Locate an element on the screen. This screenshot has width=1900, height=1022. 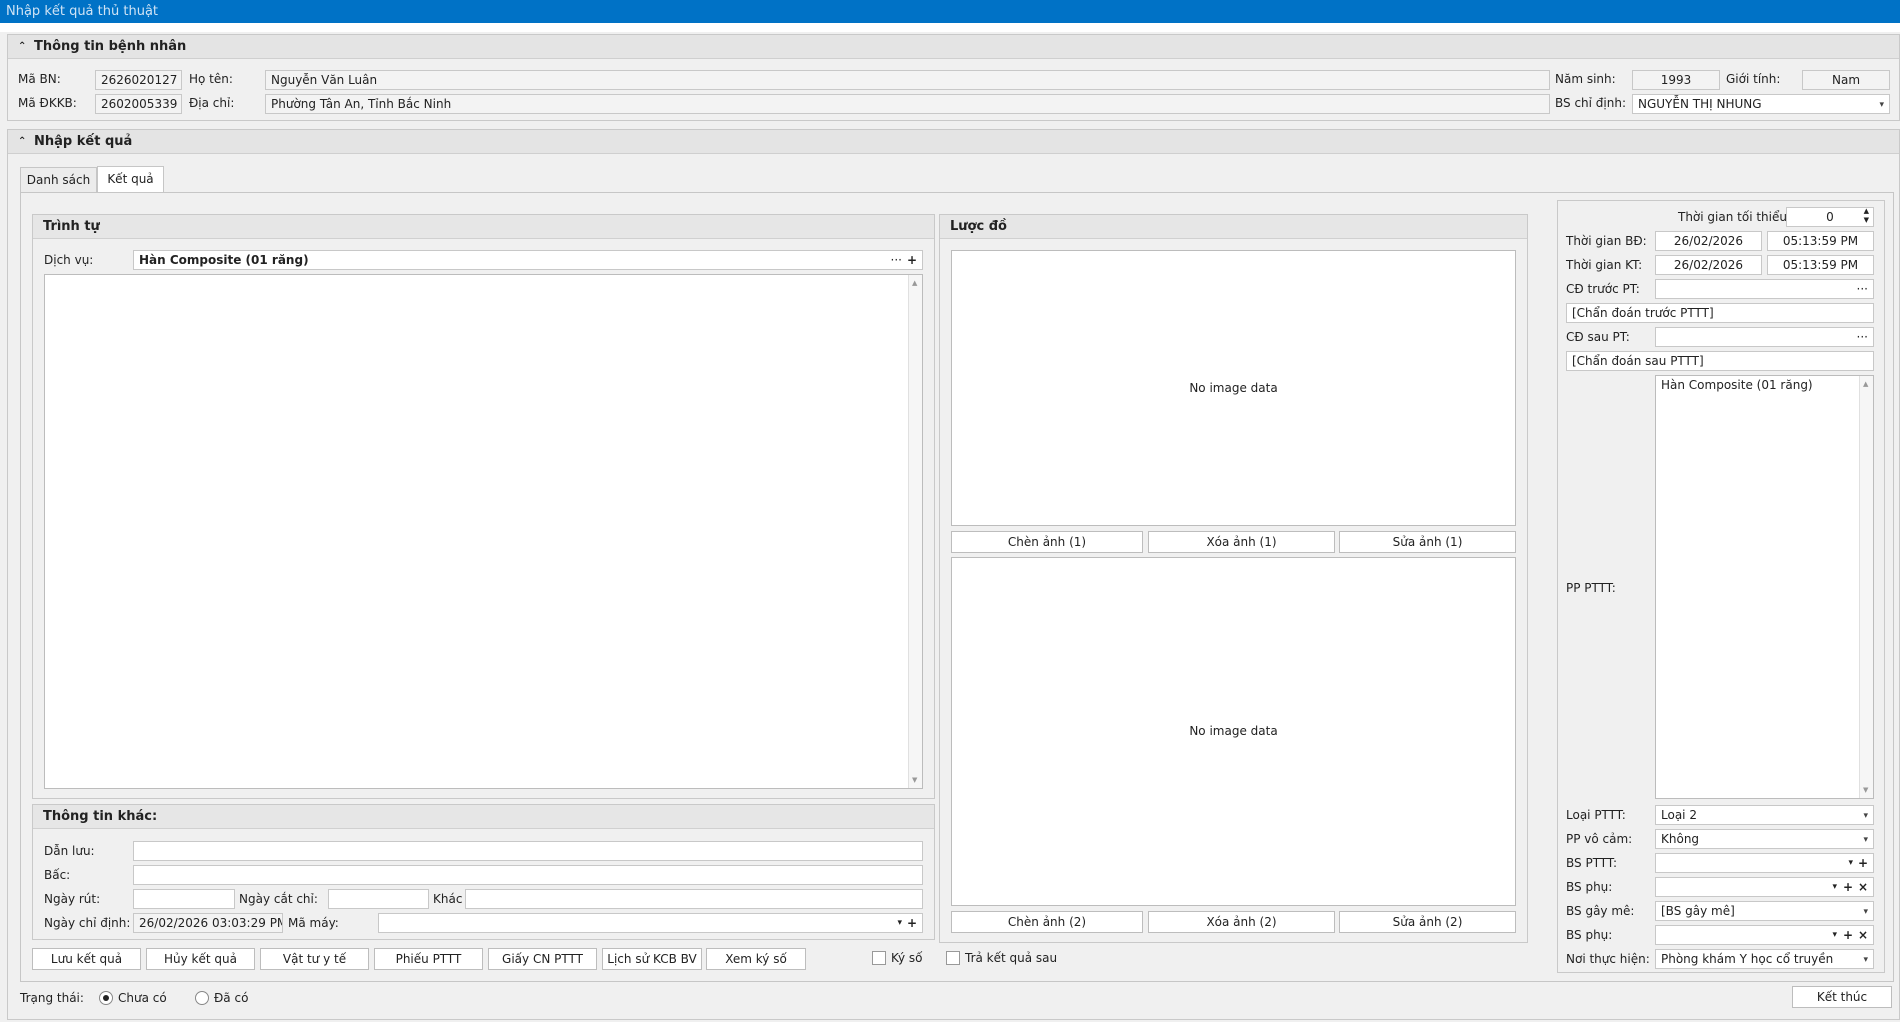
tra-ket-qua-checkbox is located at coordinates (953, 958).